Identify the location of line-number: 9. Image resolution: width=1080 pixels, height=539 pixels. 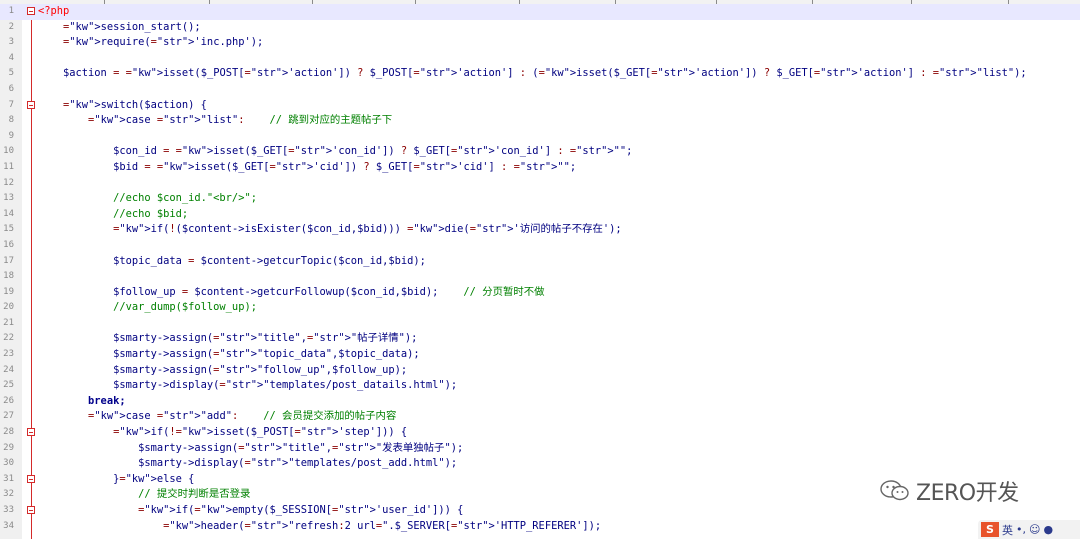
(11, 135).